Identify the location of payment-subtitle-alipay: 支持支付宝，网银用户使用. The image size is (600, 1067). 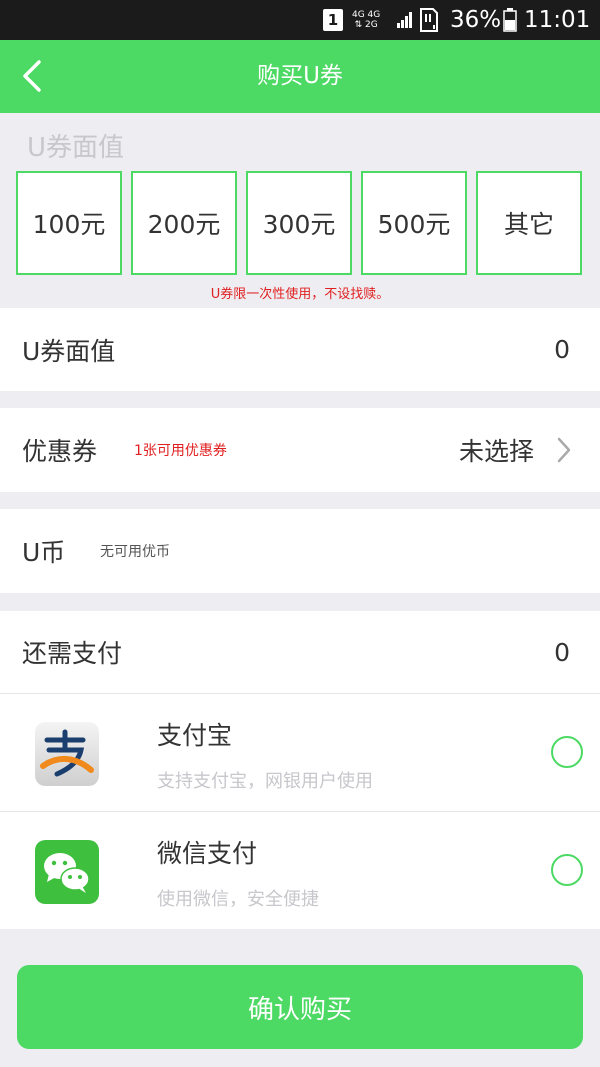
(265, 781).